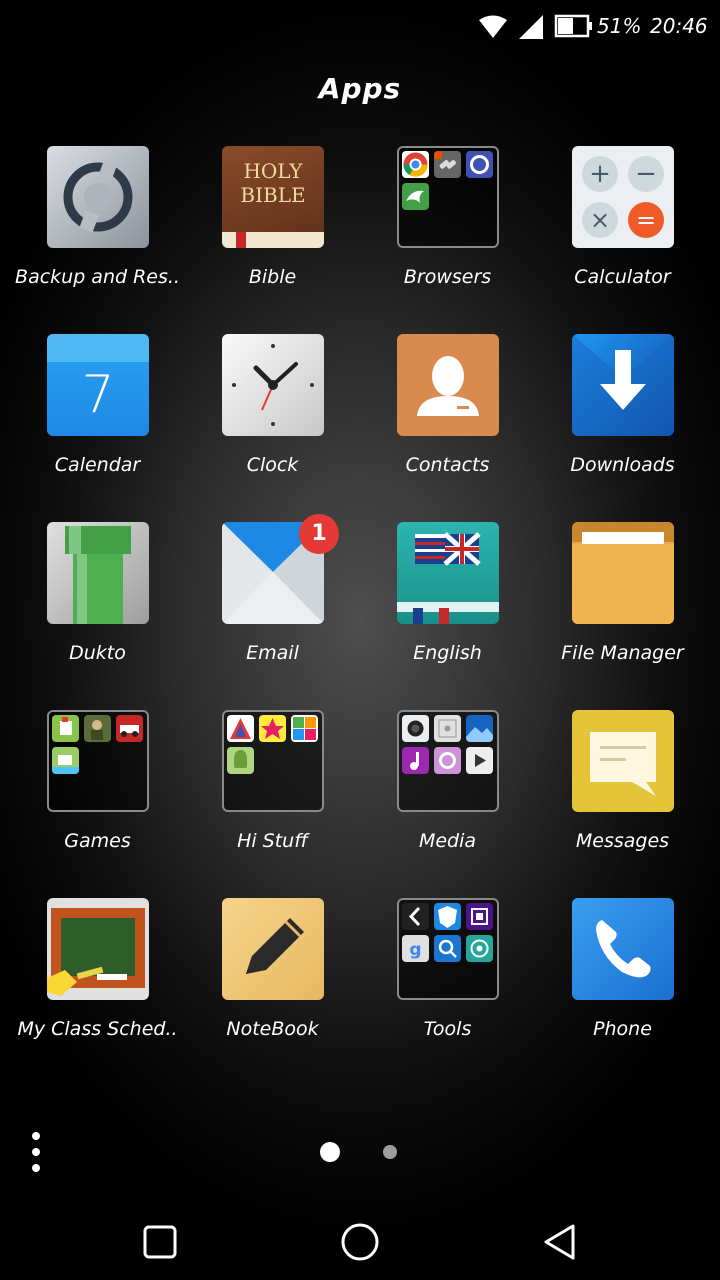 This screenshot has height=1280, width=720. What do you see at coordinates (97, 277) in the screenshot?
I see `app-label: Backup and Res..` at bounding box center [97, 277].